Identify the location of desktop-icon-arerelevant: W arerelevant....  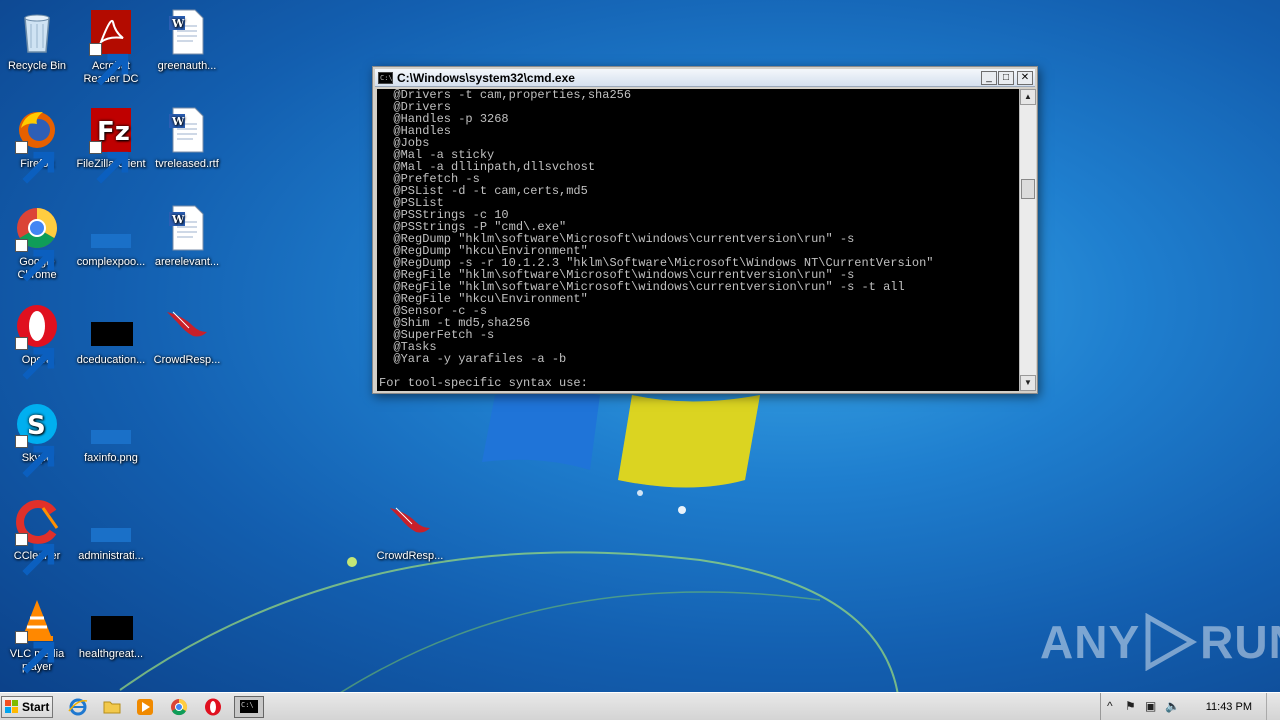
(187, 236).